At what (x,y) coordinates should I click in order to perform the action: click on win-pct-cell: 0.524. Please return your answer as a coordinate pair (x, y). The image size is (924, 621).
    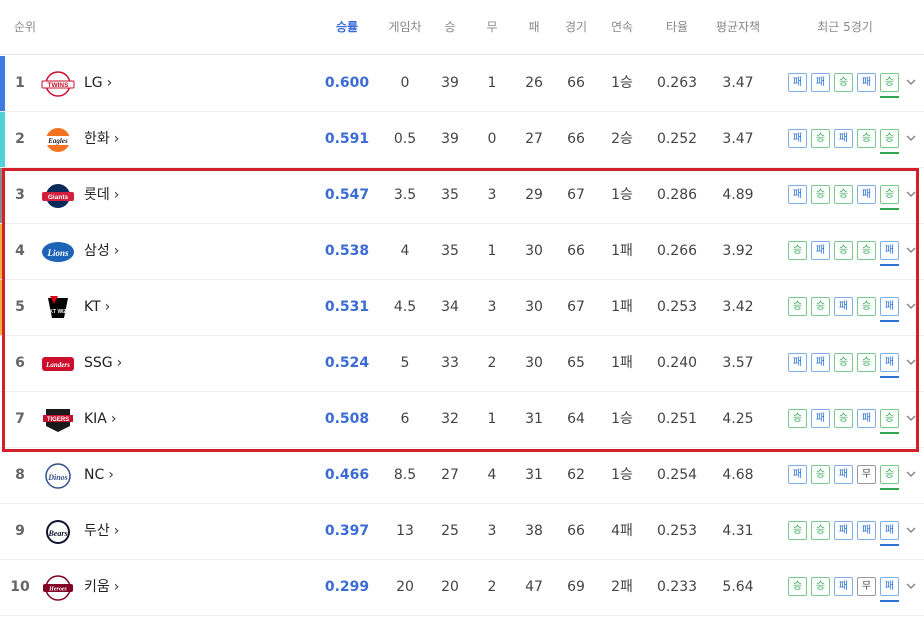
    Looking at the image, I should click on (347, 363).